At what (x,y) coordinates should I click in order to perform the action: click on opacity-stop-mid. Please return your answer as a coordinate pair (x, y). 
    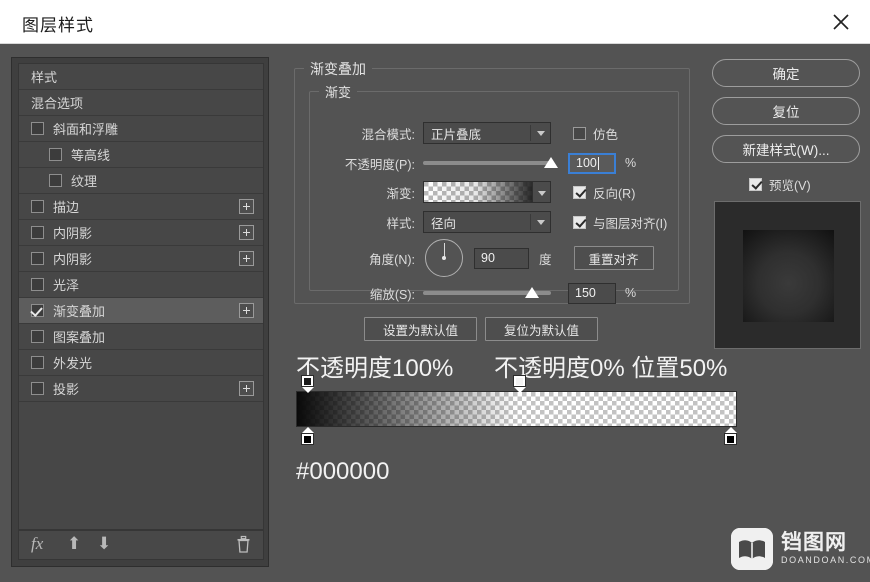
    Looking at the image, I should click on (519, 384).